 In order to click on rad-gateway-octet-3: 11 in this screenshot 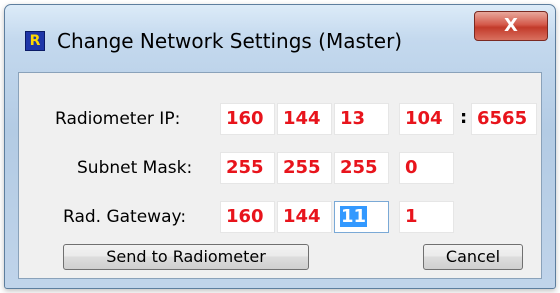, I will do `click(361, 217)`.